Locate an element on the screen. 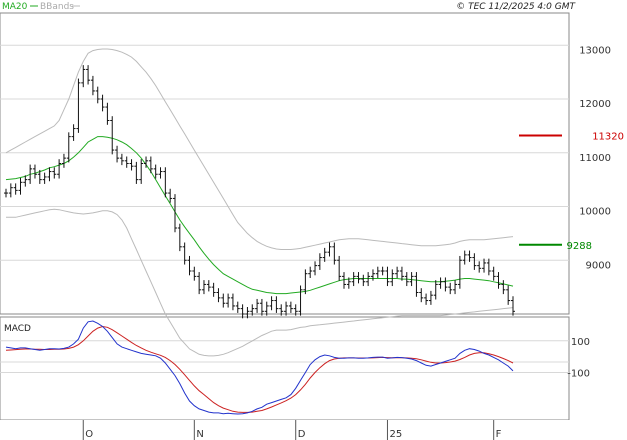 The width and height of the screenshot is (627, 440). date-tick-label: 25 is located at coordinates (395, 434).